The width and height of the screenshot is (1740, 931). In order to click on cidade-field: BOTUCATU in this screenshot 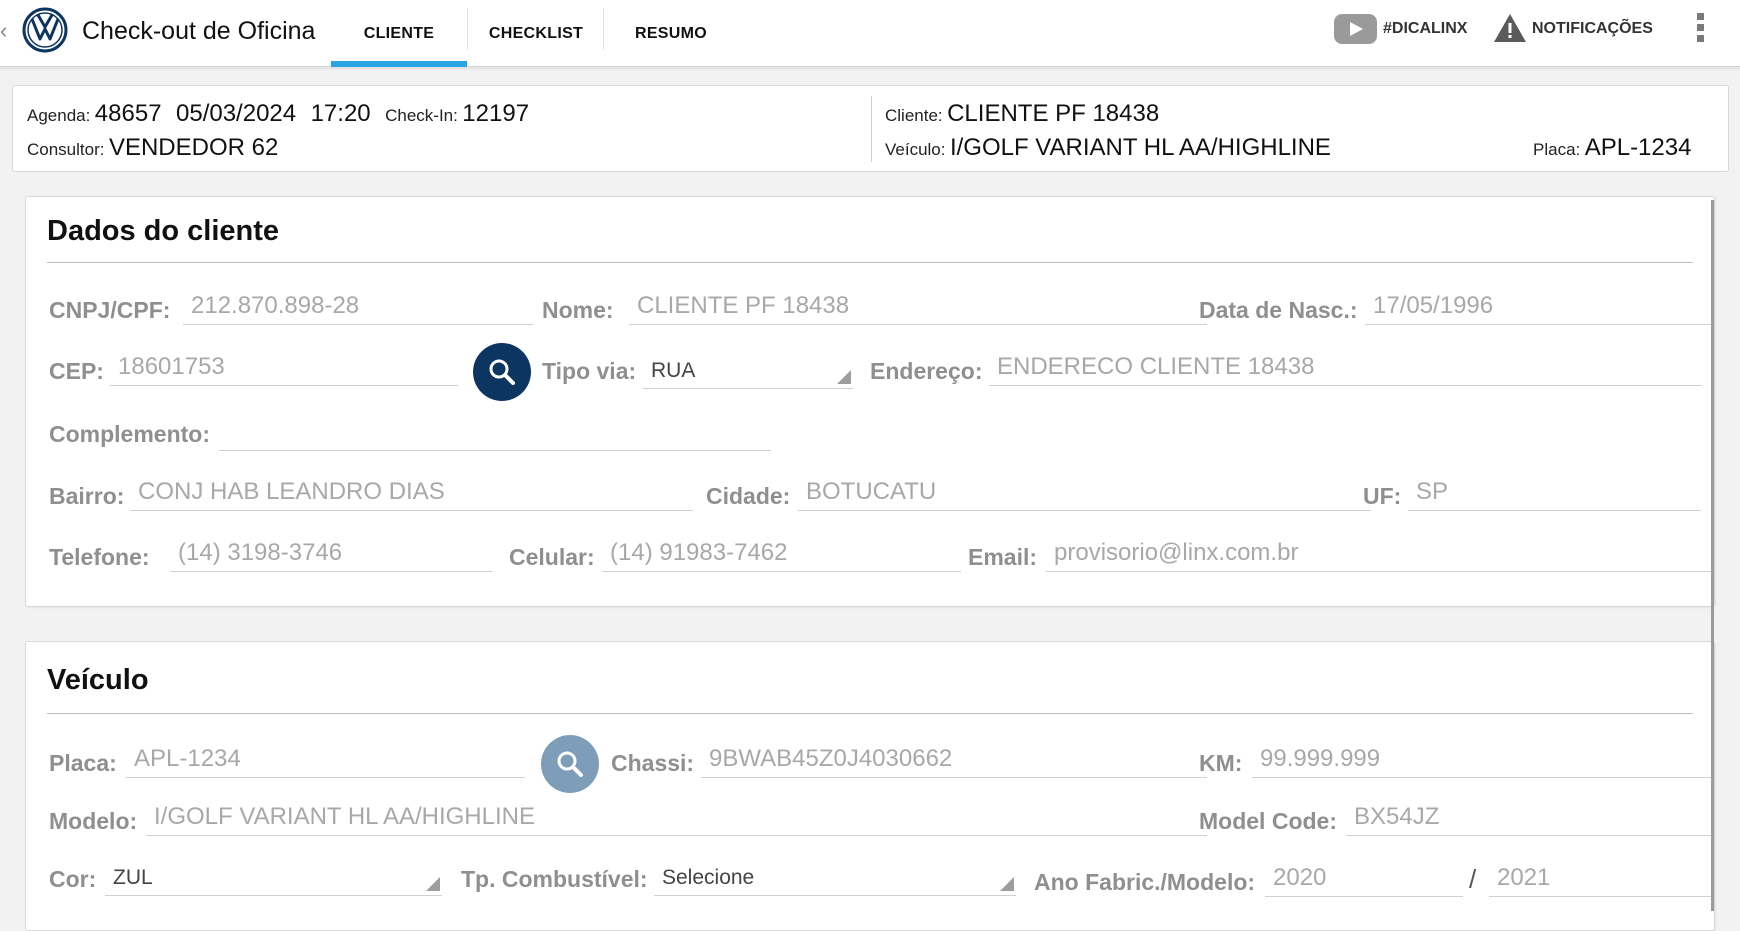, I will do `click(1084, 493)`.